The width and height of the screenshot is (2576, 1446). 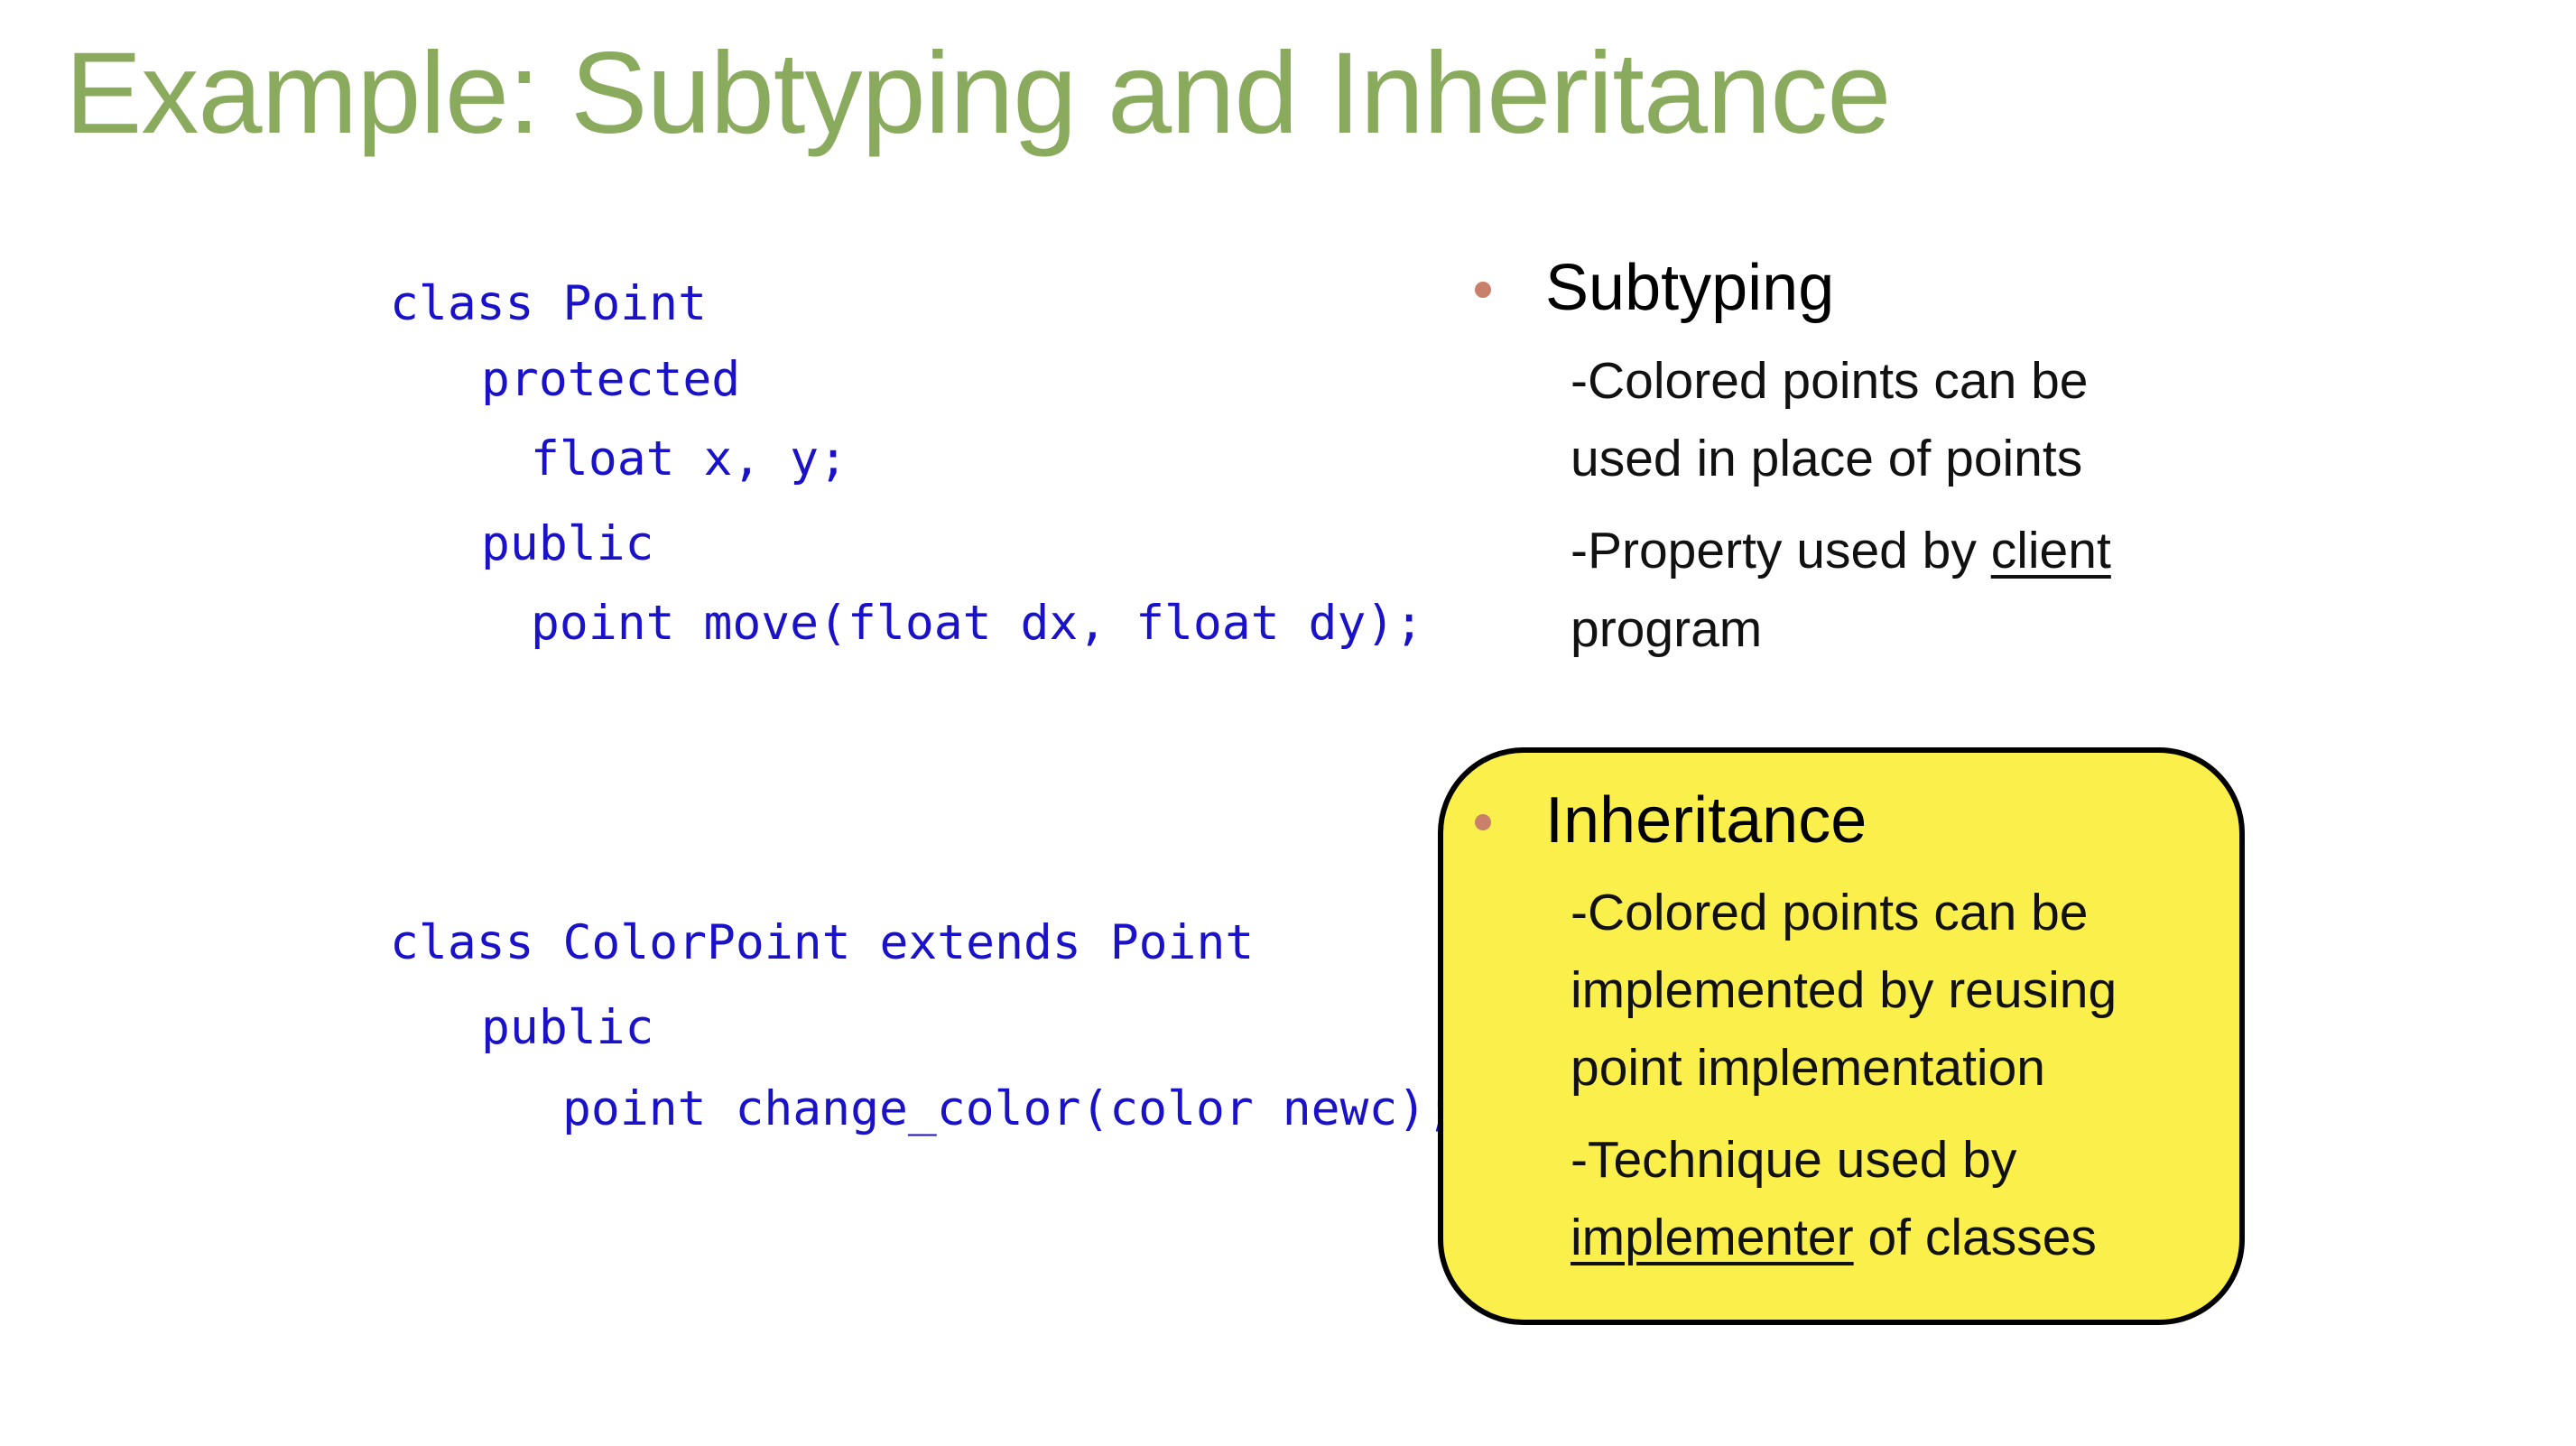 I want to click on subtyping-item2-prefix: -Property used by, so click(x=1781, y=550).